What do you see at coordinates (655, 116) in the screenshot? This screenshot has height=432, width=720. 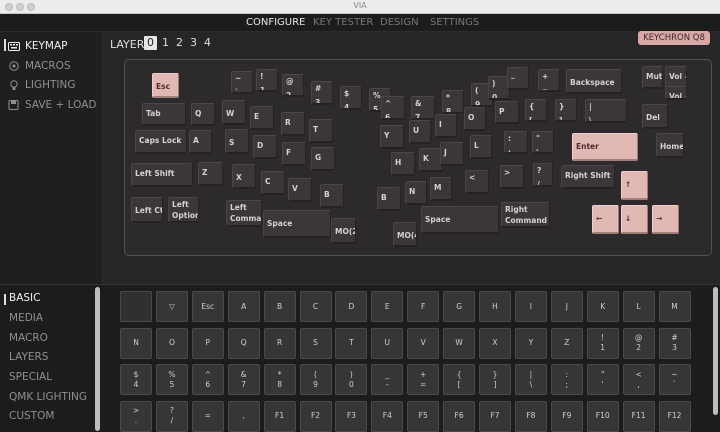 I see `key-del: Del` at bounding box center [655, 116].